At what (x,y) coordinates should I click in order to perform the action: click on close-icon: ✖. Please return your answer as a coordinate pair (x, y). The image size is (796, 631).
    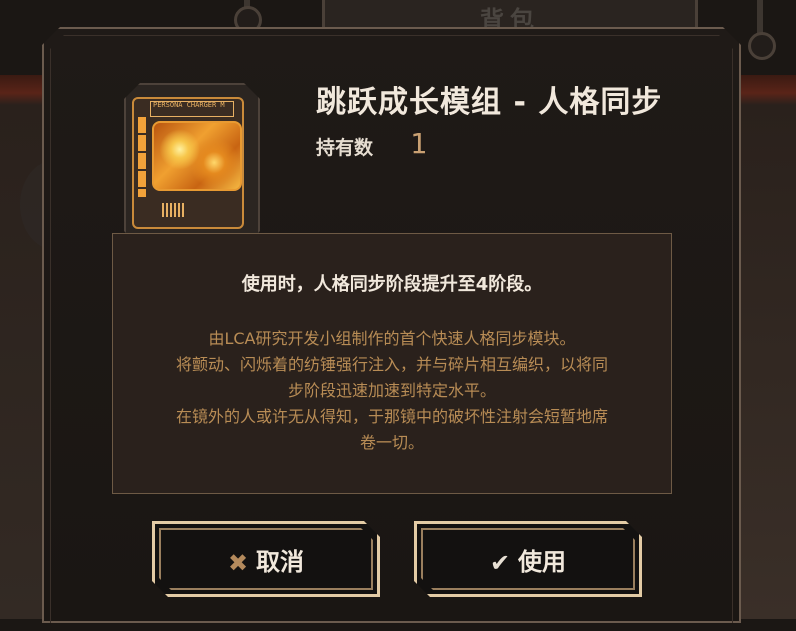
    Looking at the image, I should click on (238, 563).